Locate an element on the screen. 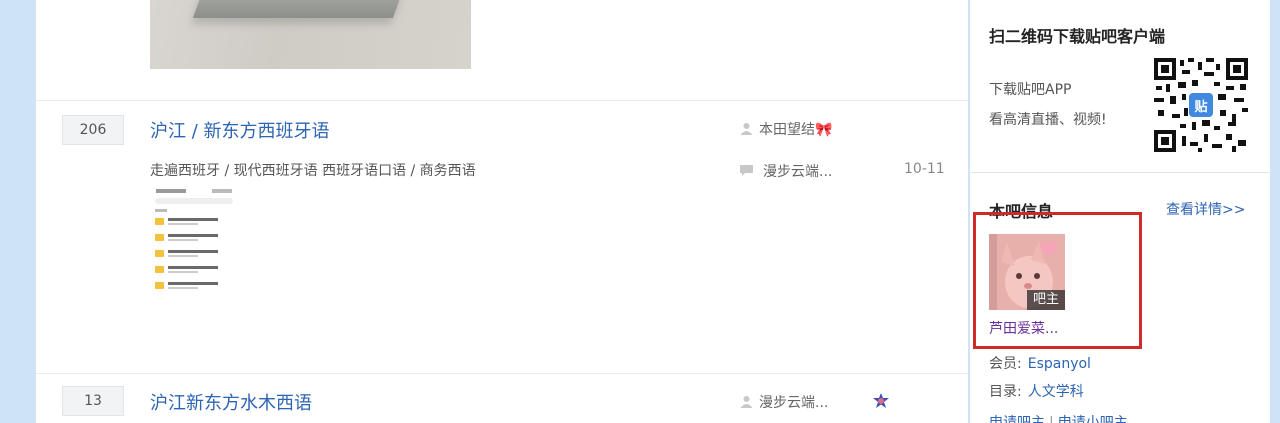 This screenshot has height=423, width=1280. highlight-box is located at coordinates (1057, 280).